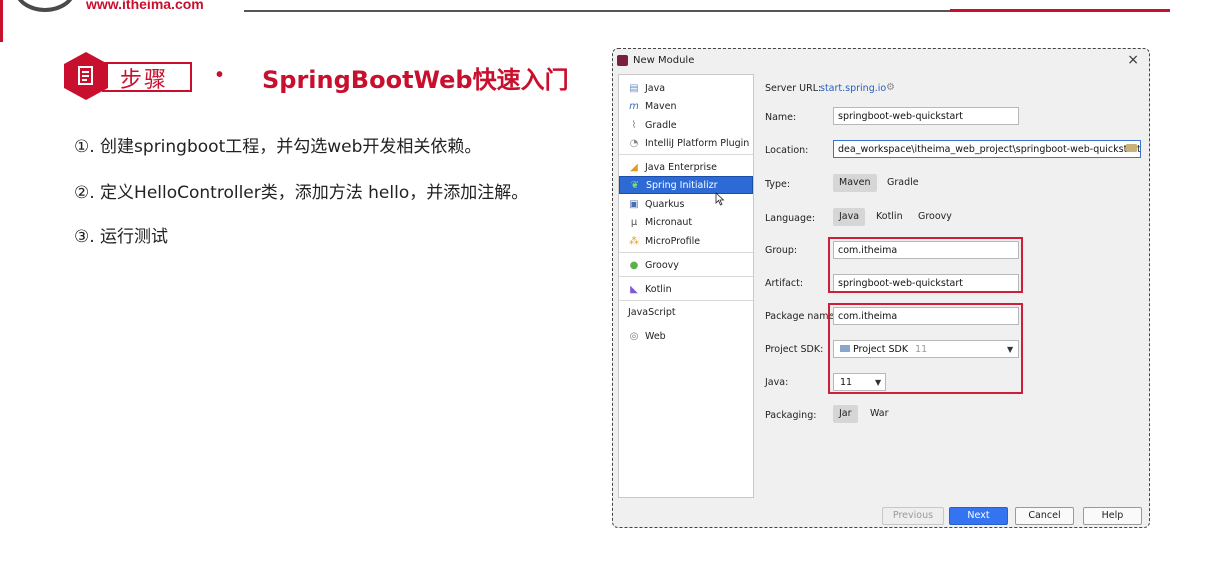 Image resolution: width=1224 pixels, height=574 pixels. I want to click on generator-item-java-enterprise: ◢ Java Enterprise, so click(686, 167).